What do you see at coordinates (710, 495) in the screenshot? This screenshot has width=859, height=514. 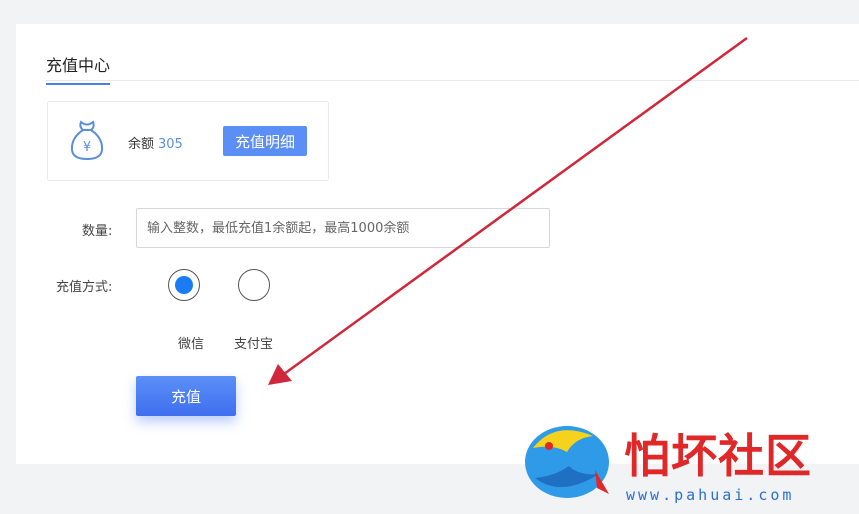 I see `watermark-url: www.pahuai.com` at bounding box center [710, 495].